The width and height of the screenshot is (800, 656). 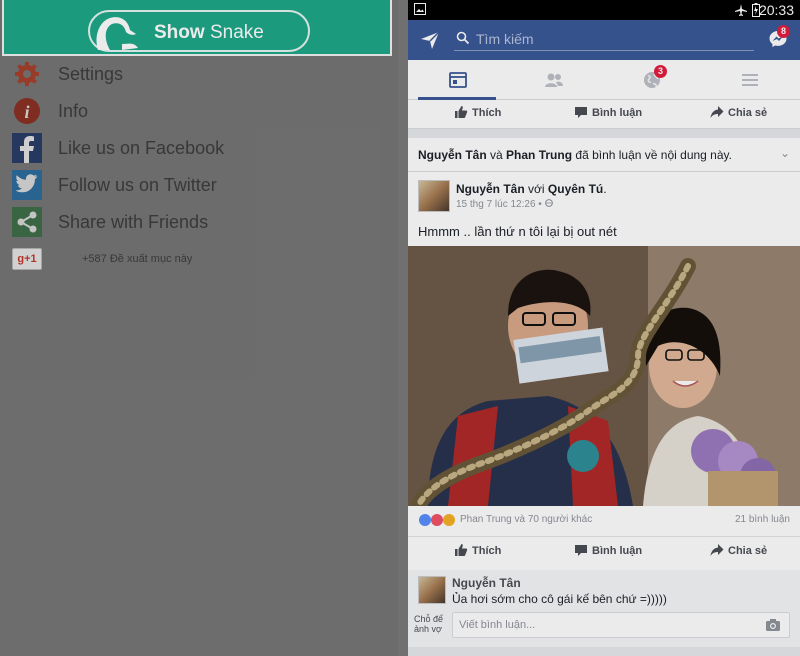 I want to click on facebook-top-bar: Tìm kiếm 8, so click(x=604, y=40).